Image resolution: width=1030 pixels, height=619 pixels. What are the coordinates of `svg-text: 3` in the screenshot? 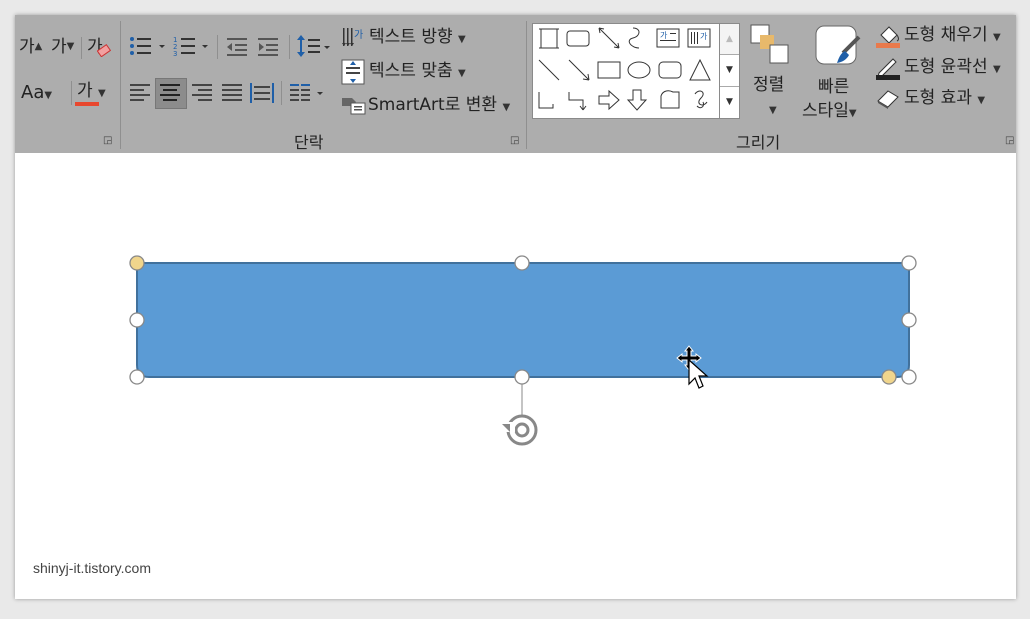 It's located at (175, 53).